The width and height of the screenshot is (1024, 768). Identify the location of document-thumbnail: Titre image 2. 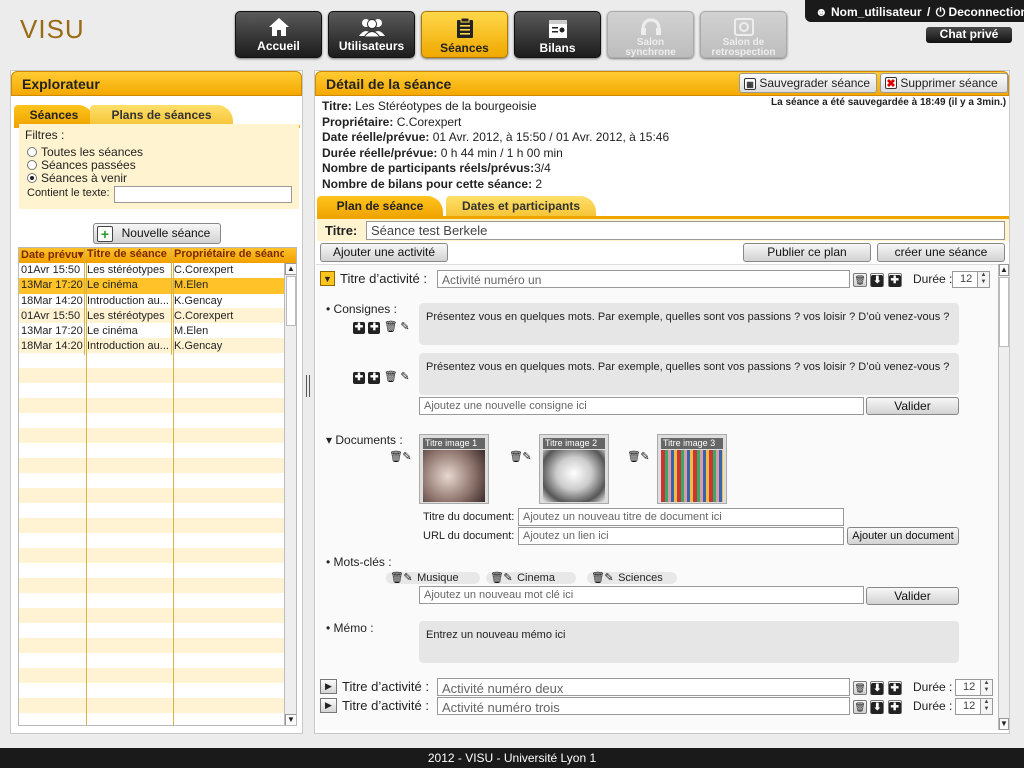
(574, 469).